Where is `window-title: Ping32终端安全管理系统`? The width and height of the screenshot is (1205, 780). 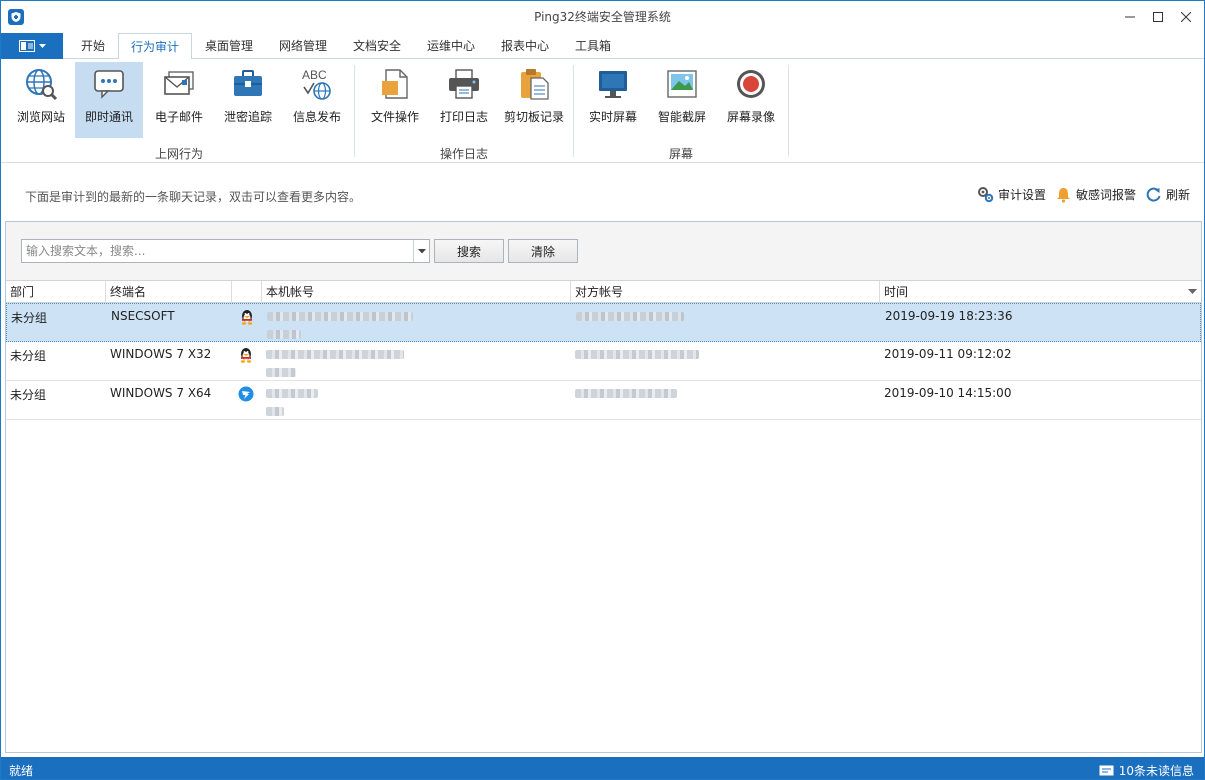 window-title: Ping32终端安全管理系统 is located at coordinates (602, 17).